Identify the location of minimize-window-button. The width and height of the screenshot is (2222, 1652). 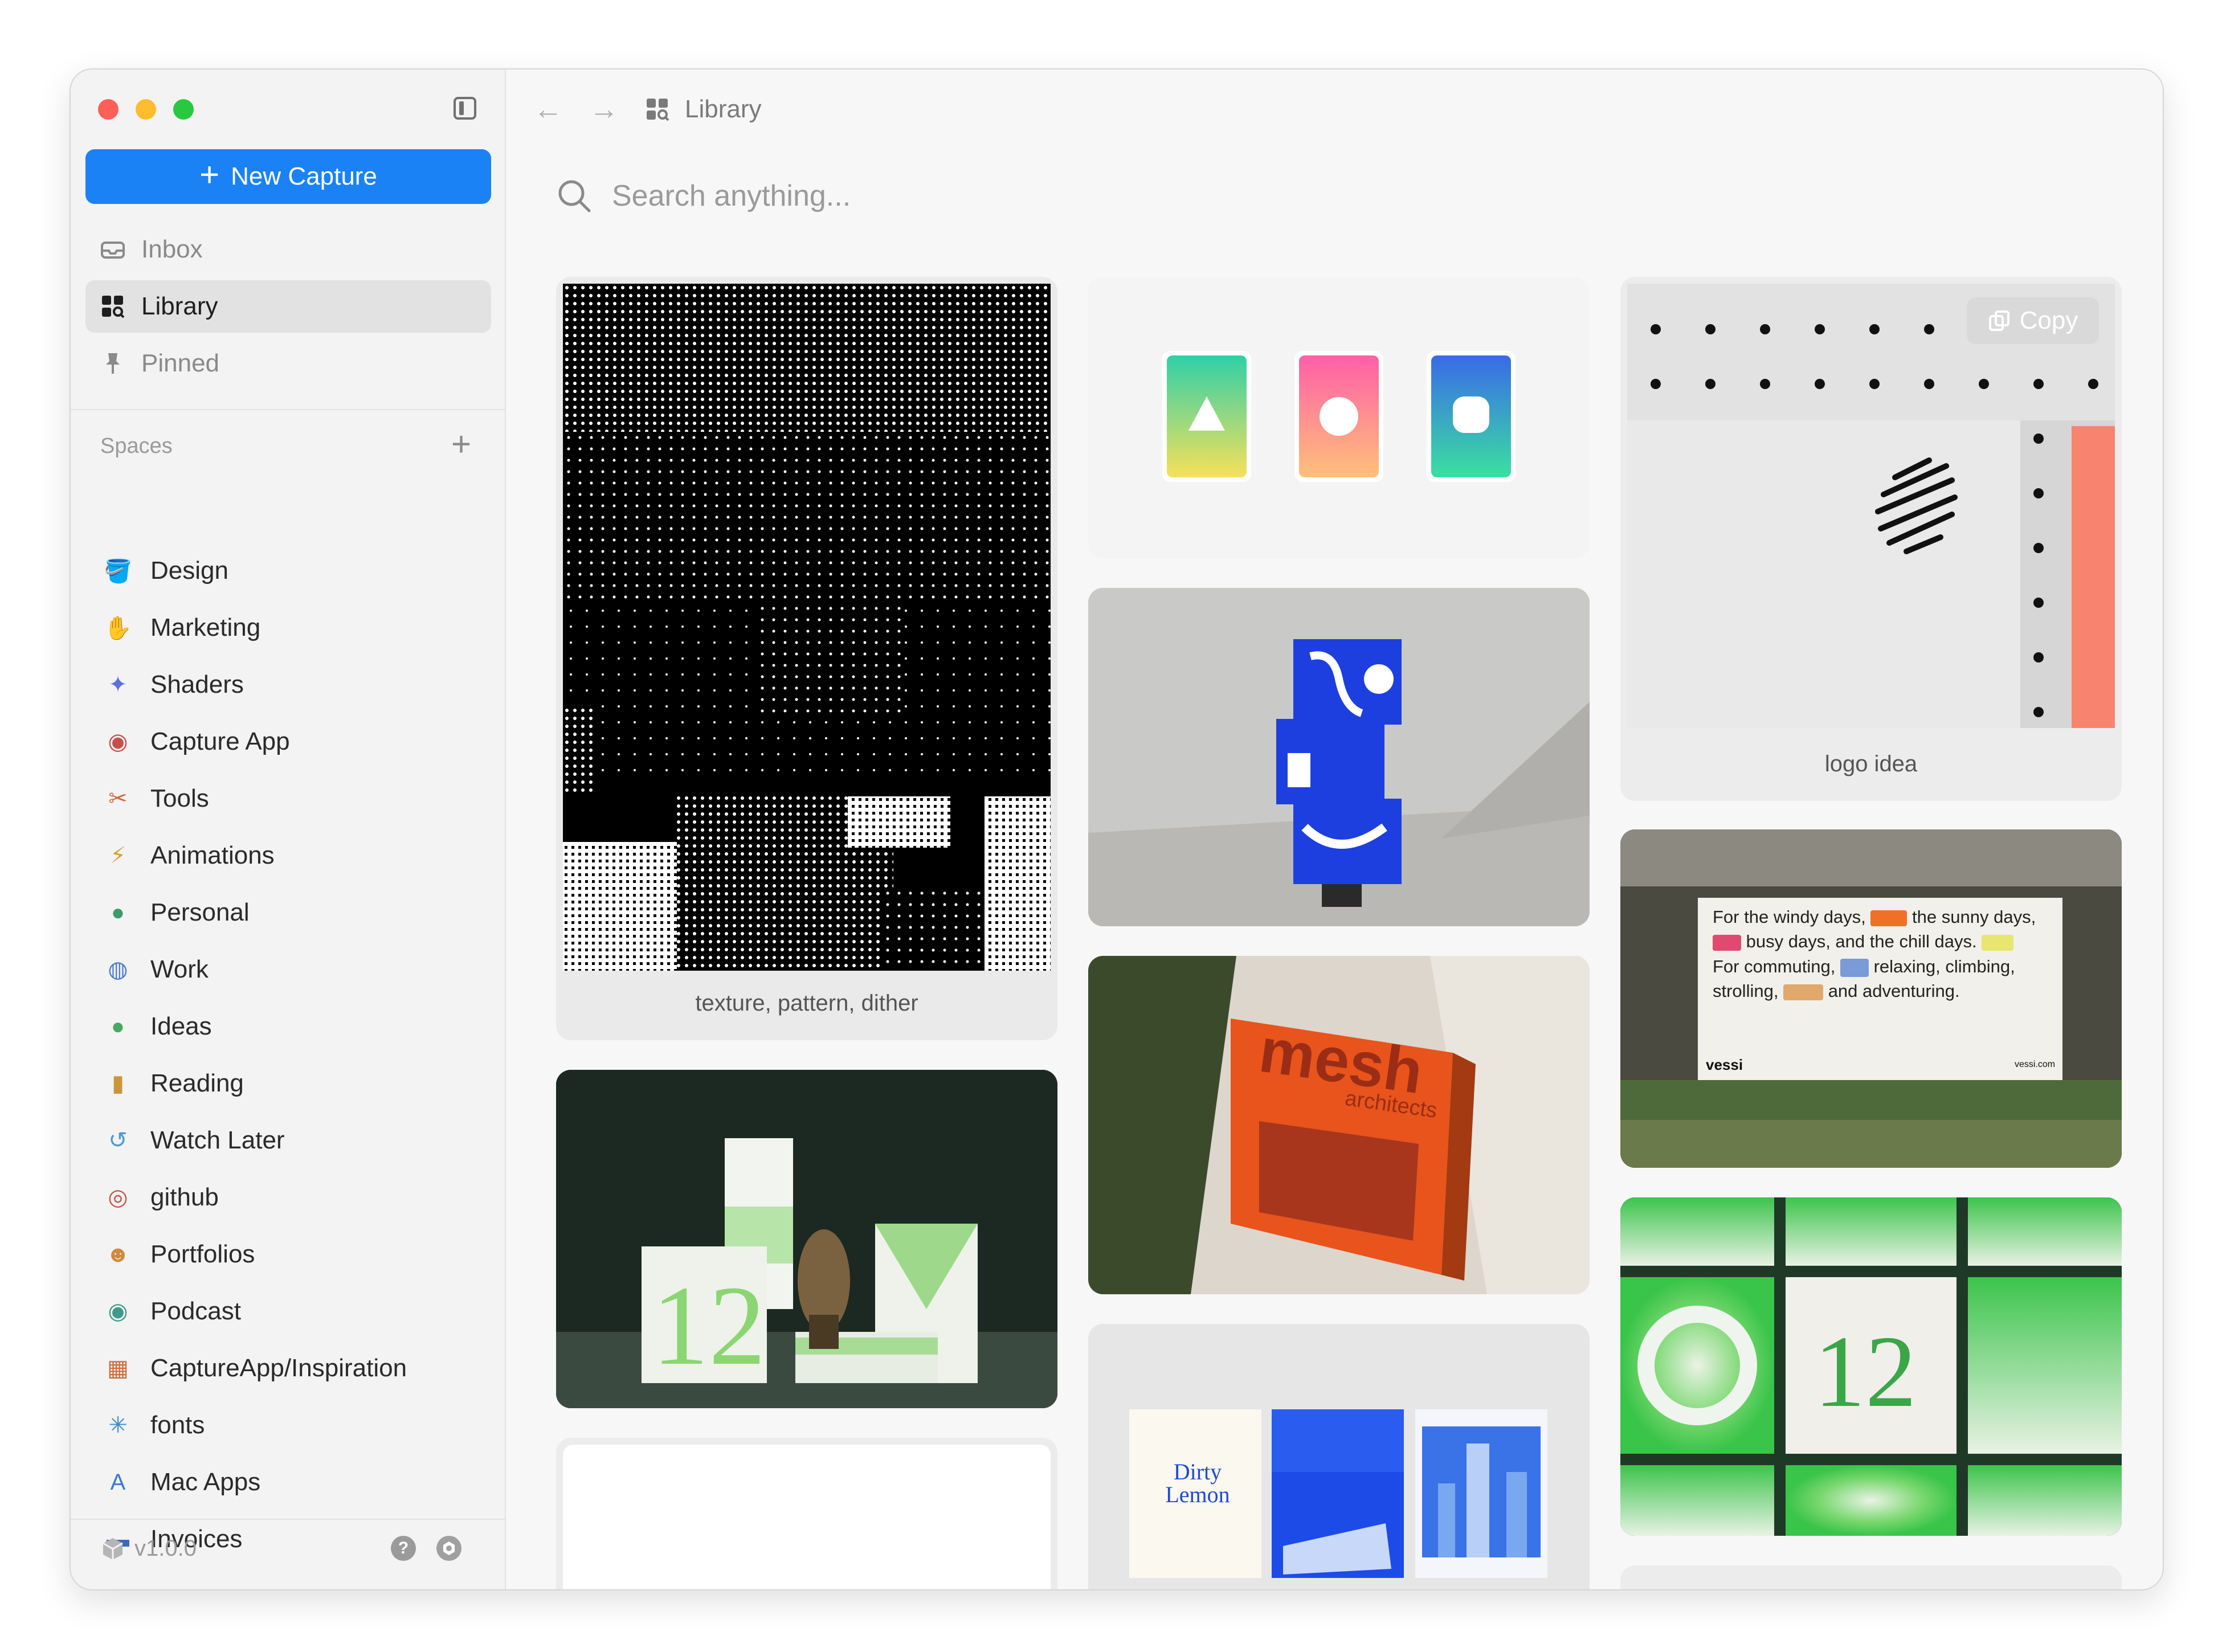
(146, 110).